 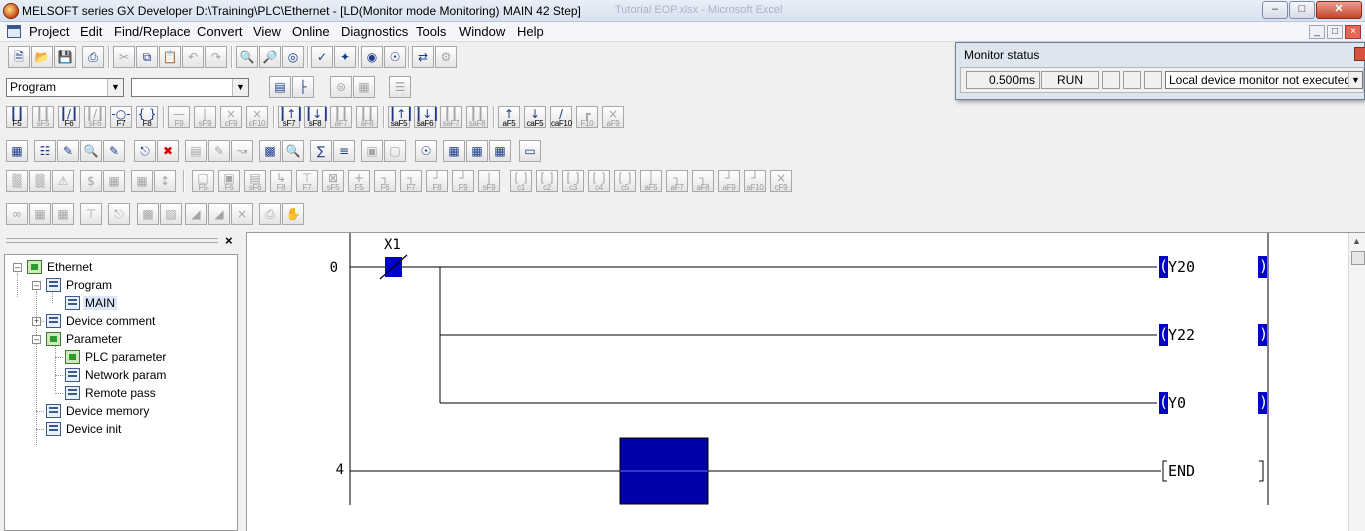 What do you see at coordinates (91, 214) in the screenshot?
I see `sfc-symbol-button: ⊤` at bounding box center [91, 214].